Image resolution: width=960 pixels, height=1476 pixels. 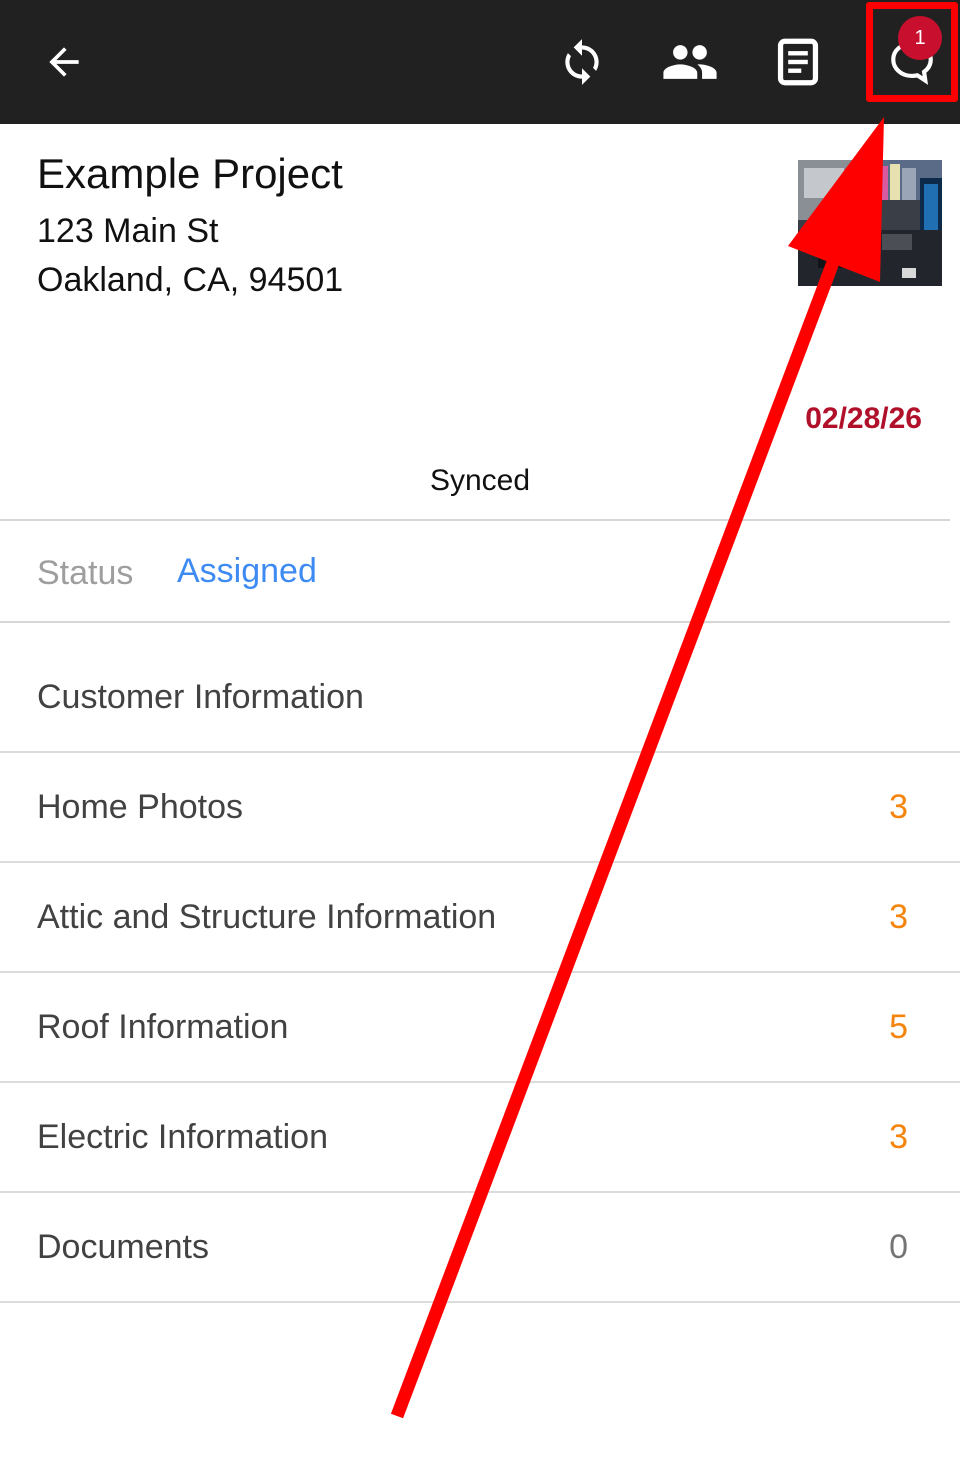 I want to click on document-icon, so click(x=798, y=62).